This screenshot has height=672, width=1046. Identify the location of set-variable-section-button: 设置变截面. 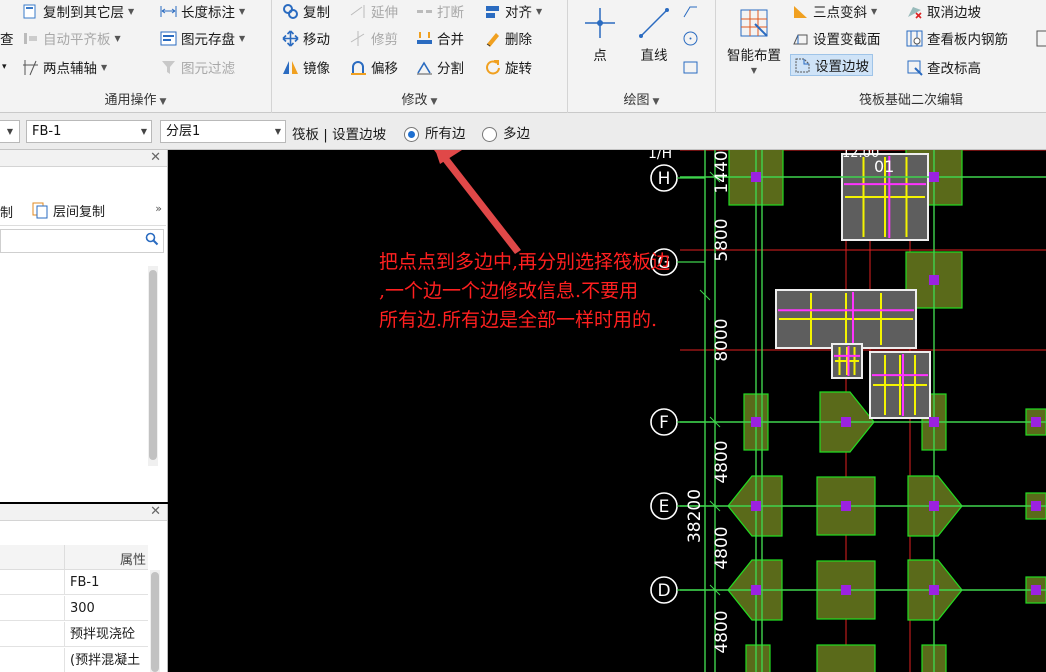
(836, 38).